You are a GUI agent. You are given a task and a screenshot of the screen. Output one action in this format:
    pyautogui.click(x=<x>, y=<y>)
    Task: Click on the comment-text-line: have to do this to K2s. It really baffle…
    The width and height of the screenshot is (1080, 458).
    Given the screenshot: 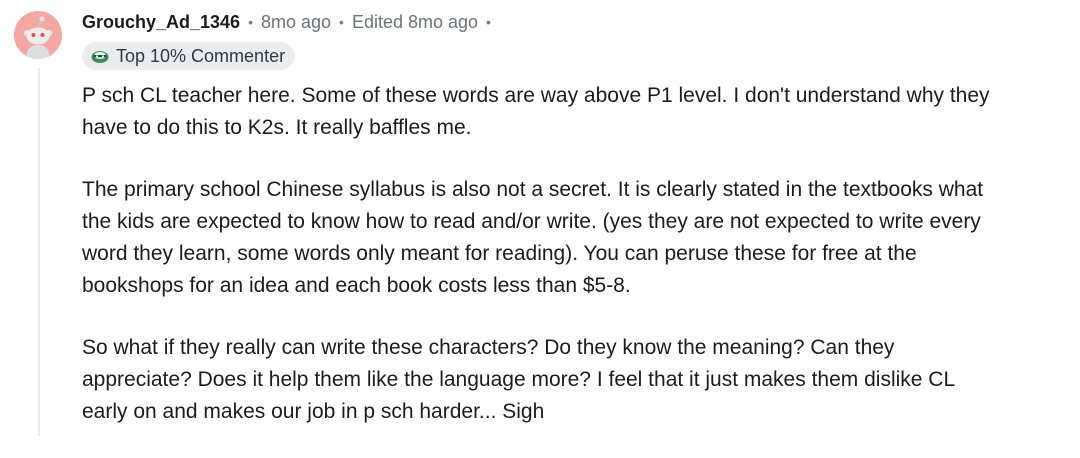 What is the action you would take?
    pyautogui.click(x=277, y=127)
    